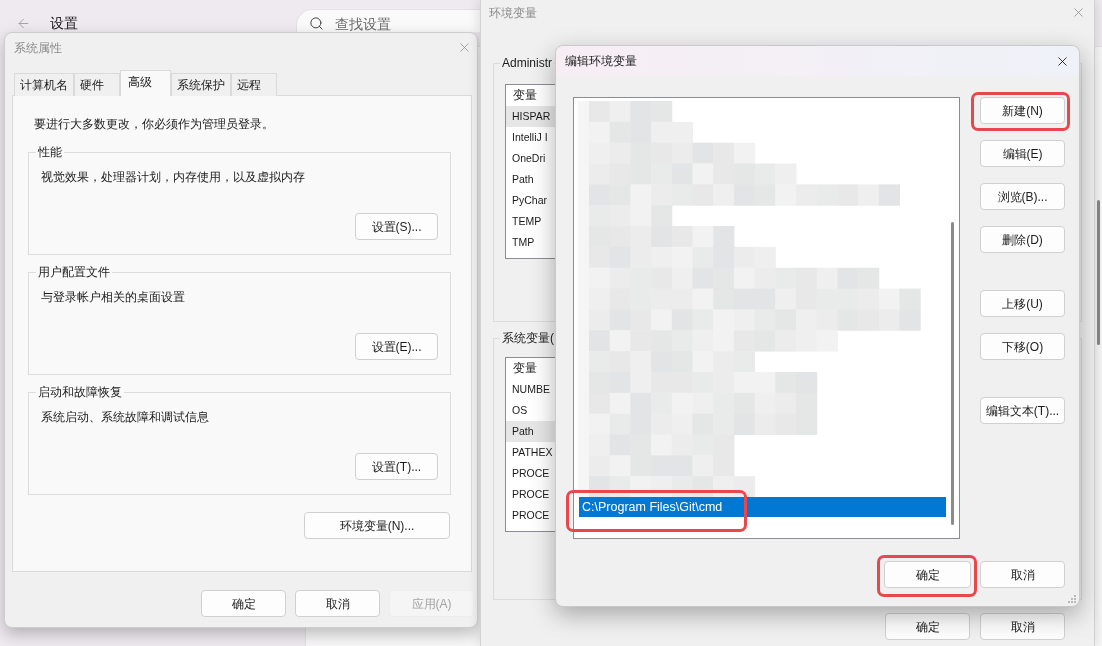  What do you see at coordinates (531, 389) in the screenshot?
I see `list-item: NUMBE` at bounding box center [531, 389].